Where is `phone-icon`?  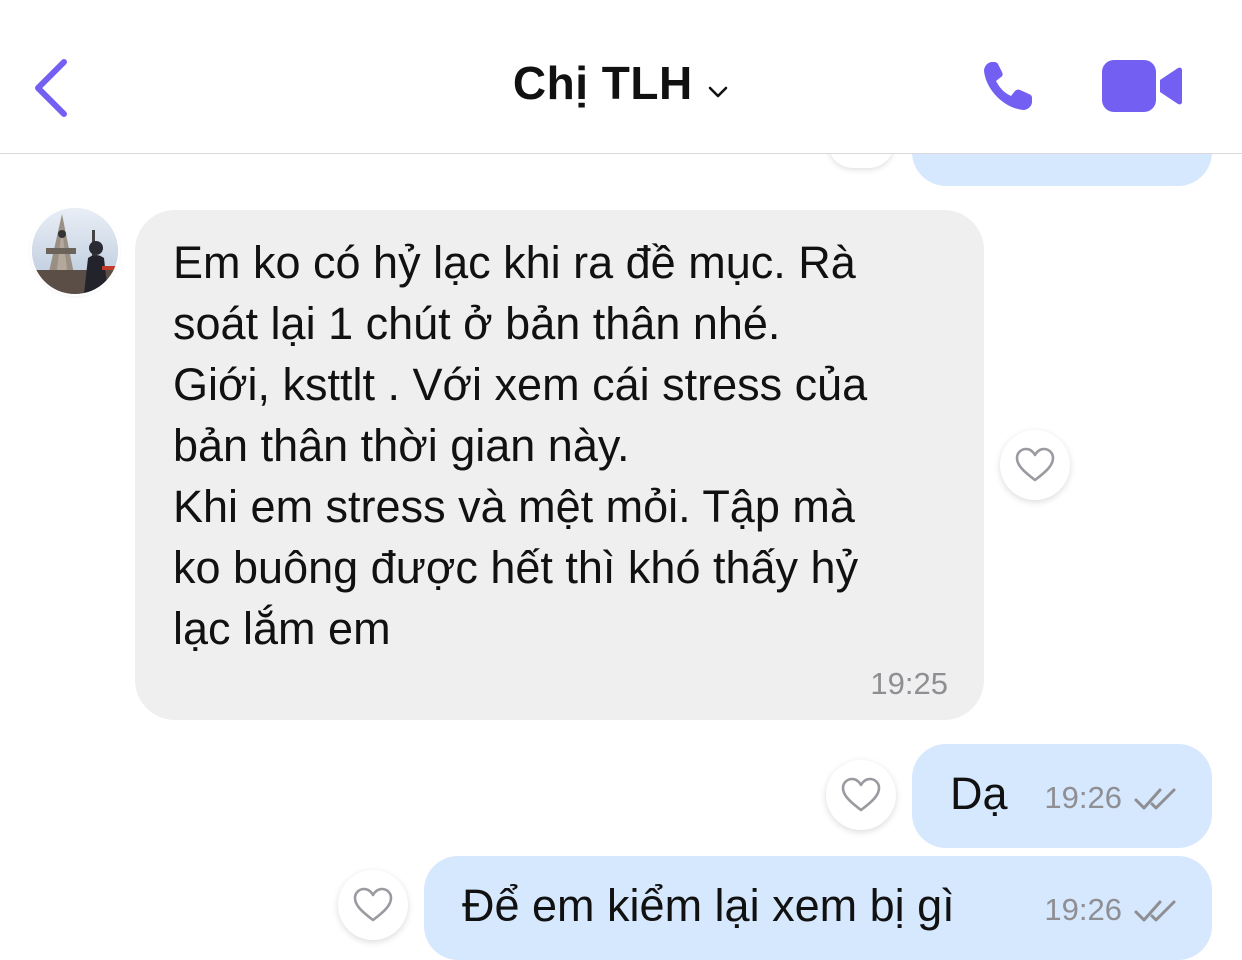 phone-icon is located at coordinates (1008, 86).